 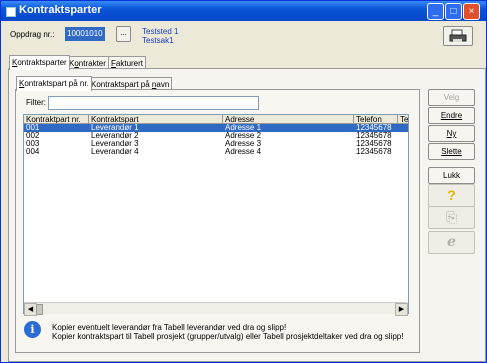 What do you see at coordinates (32, 329) in the screenshot?
I see `info-icon: i` at bounding box center [32, 329].